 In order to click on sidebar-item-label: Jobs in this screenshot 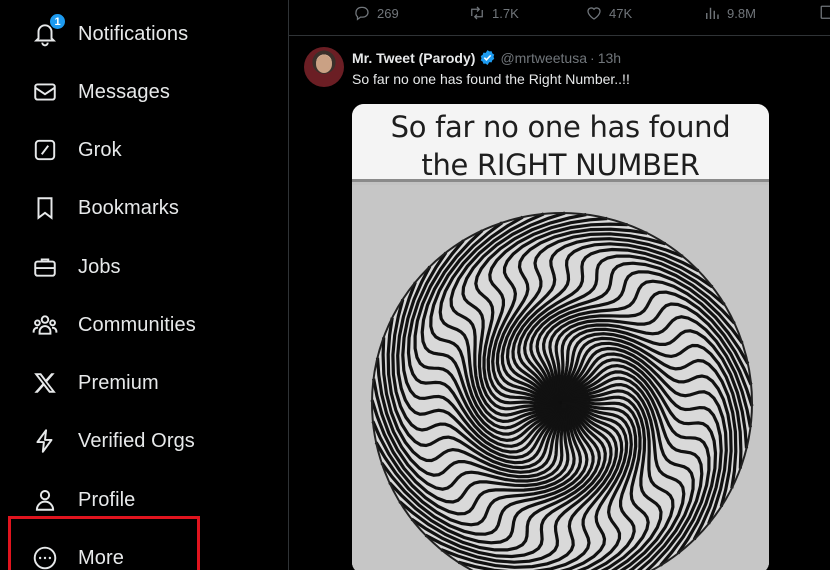, I will do `click(99, 266)`.